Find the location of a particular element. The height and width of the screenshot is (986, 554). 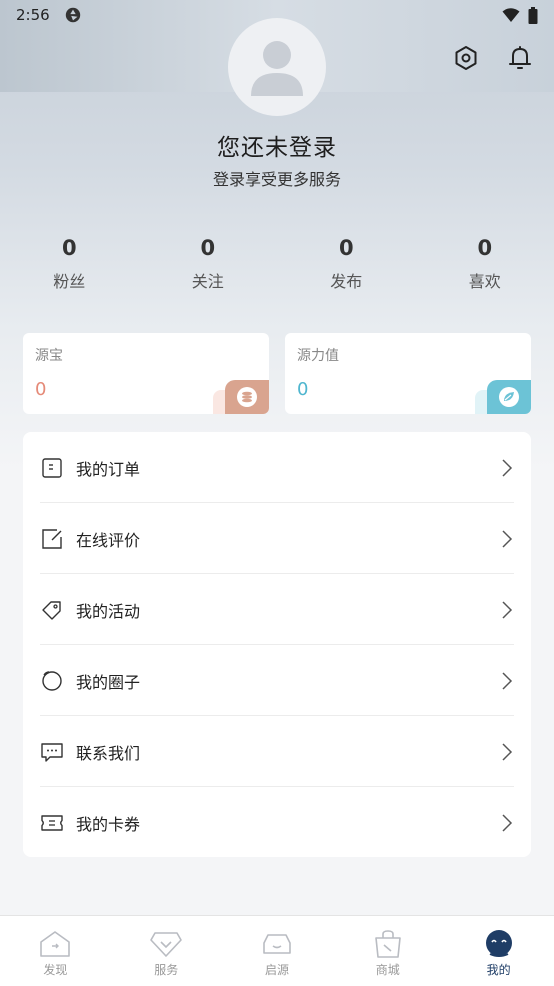

settings-icon is located at coordinates (466, 58).